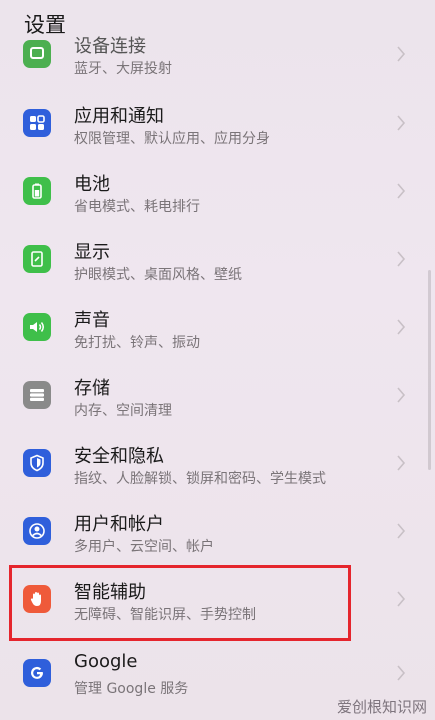 The height and width of the screenshot is (720, 435). What do you see at coordinates (144, 547) in the screenshot?
I see `settings-item-subtitle: 多用户、云空间、帐户` at bounding box center [144, 547].